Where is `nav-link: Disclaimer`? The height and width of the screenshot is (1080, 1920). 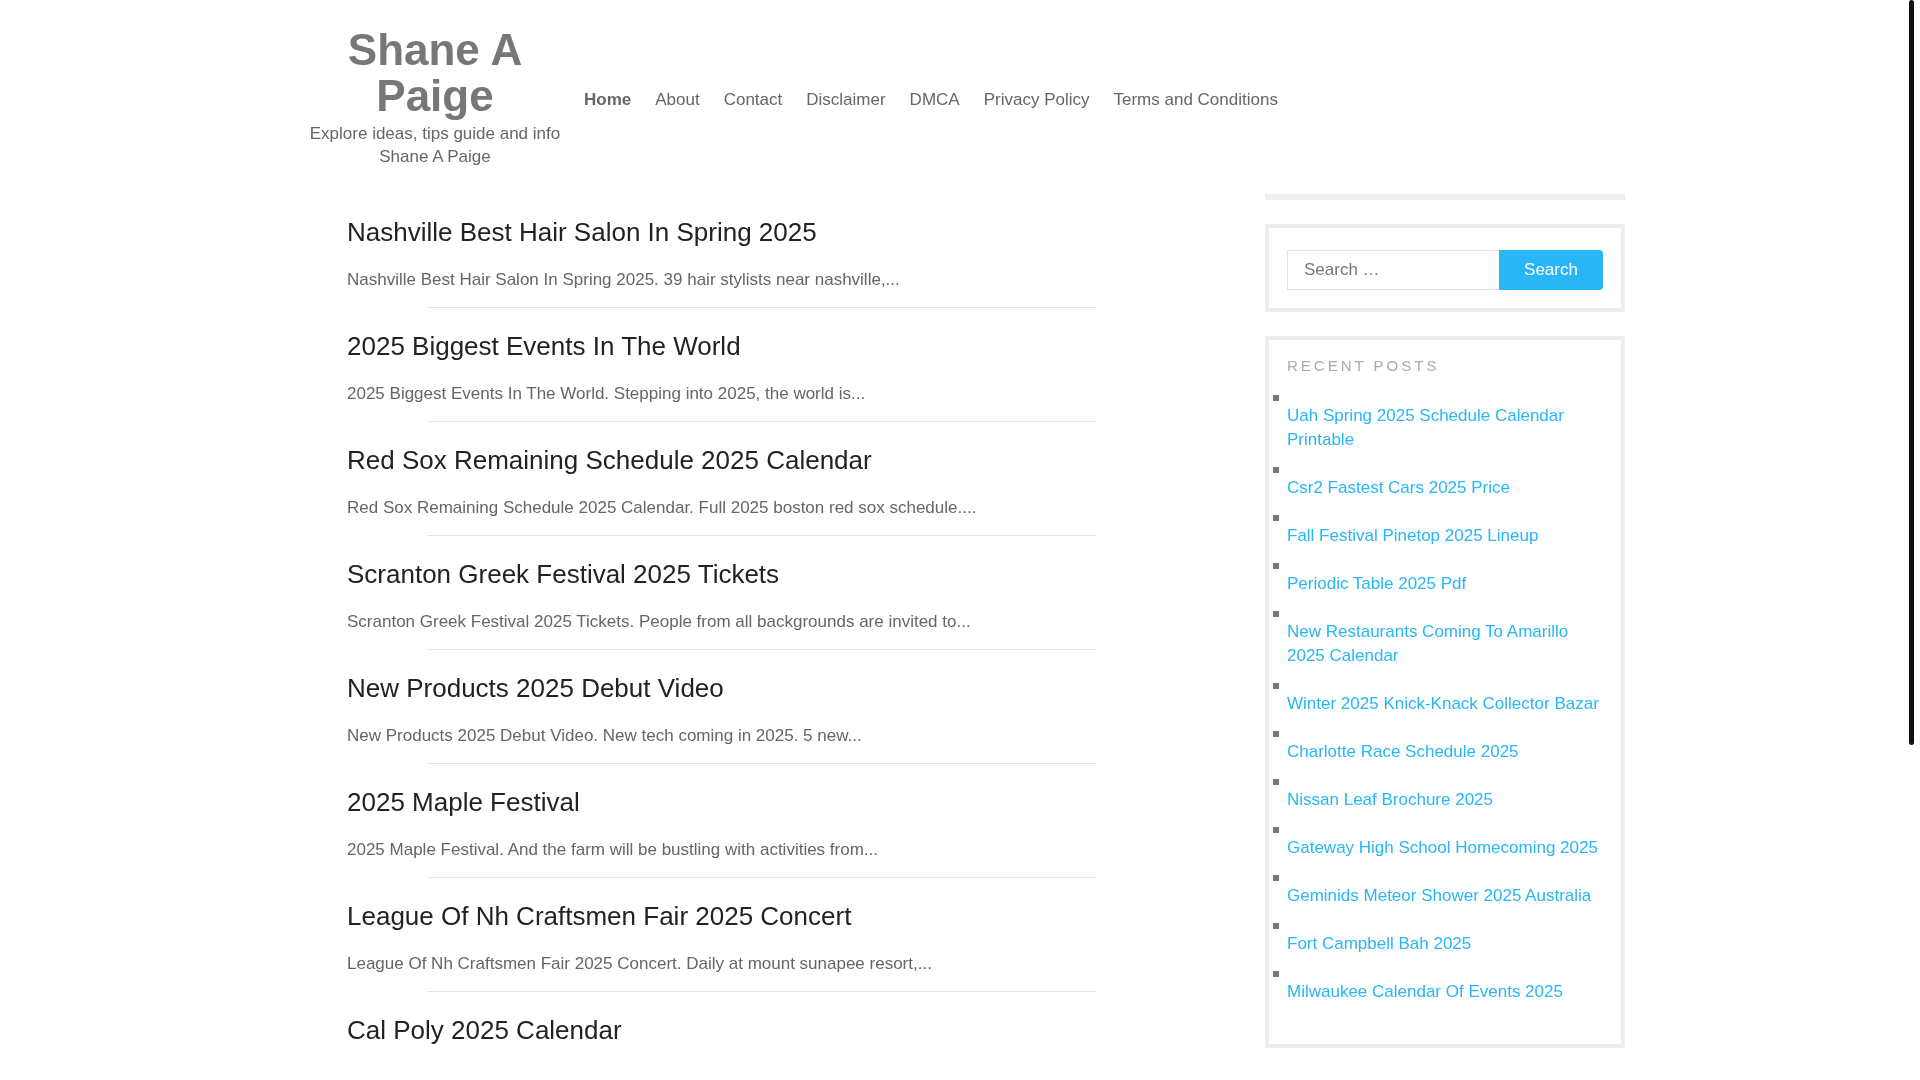 nav-link: Disclaimer is located at coordinates (846, 100).